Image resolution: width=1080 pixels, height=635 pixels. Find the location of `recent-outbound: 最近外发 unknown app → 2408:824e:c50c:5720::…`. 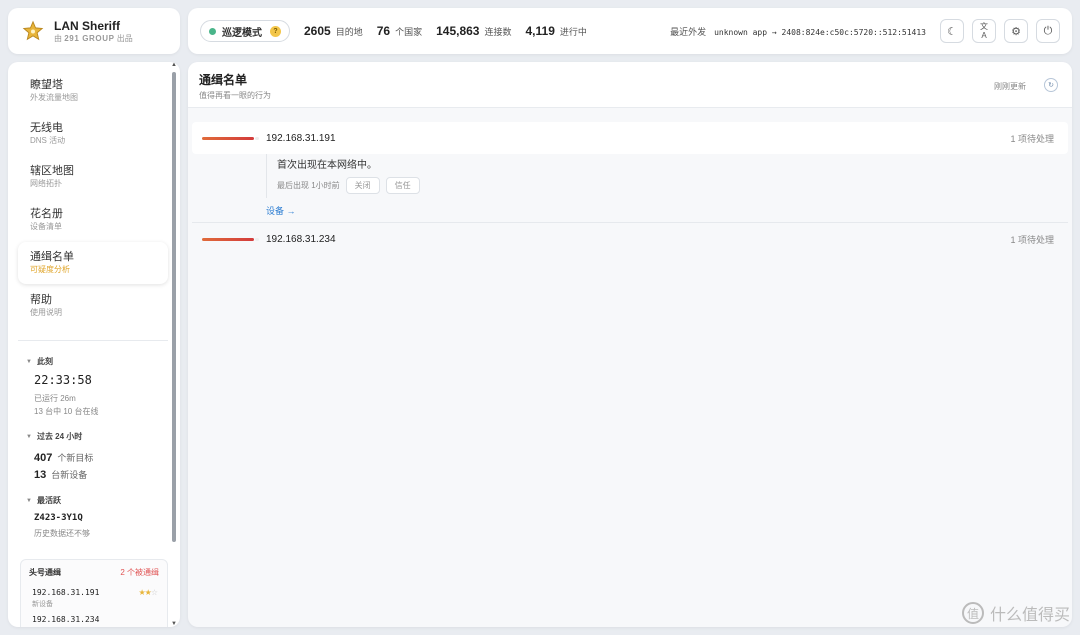

recent-outbound: 最近外发 unknown app → 2408:824e:c50c:5720::… is located at coordinates (798, 31).